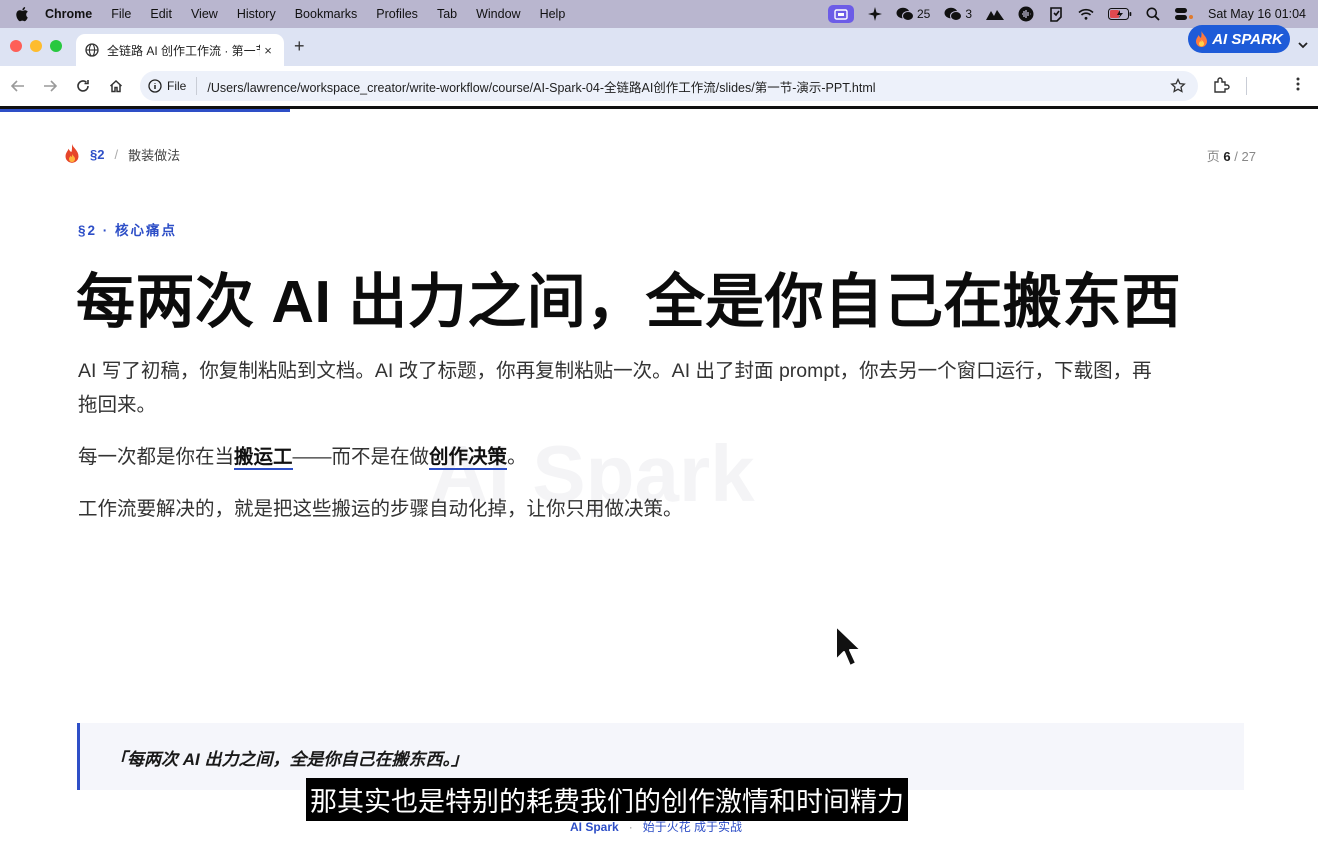  I want to click on menu-tab: Tab, so click(447, 14).